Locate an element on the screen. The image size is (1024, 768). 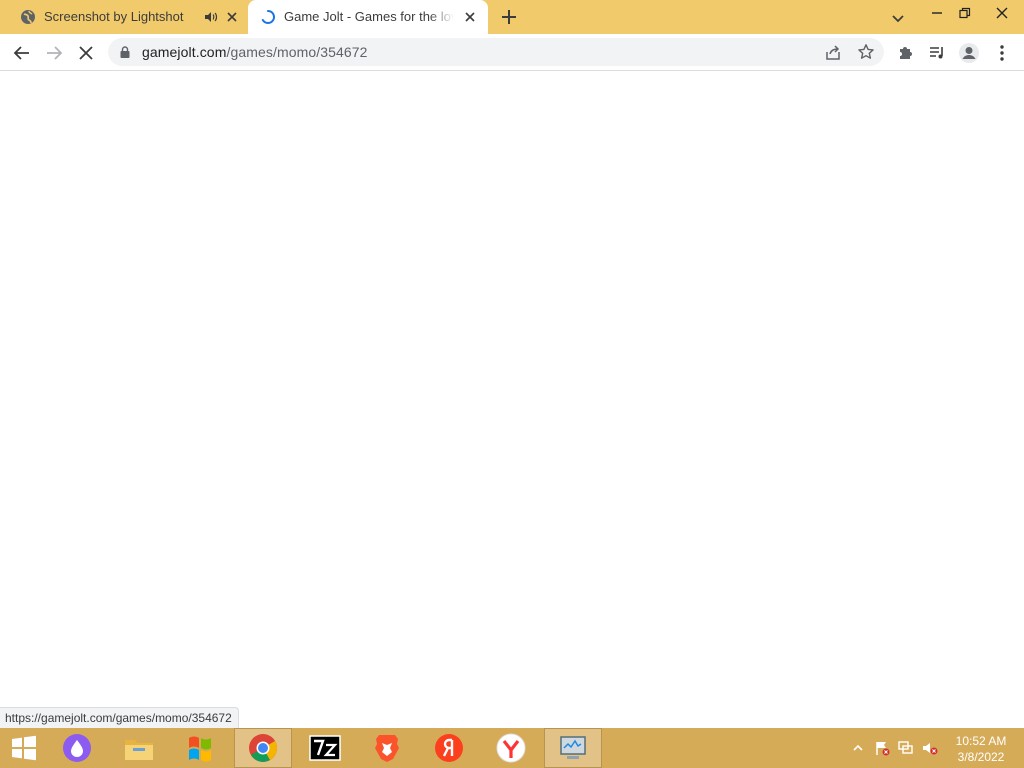
brave-icon is located at coordinates (387, 748).